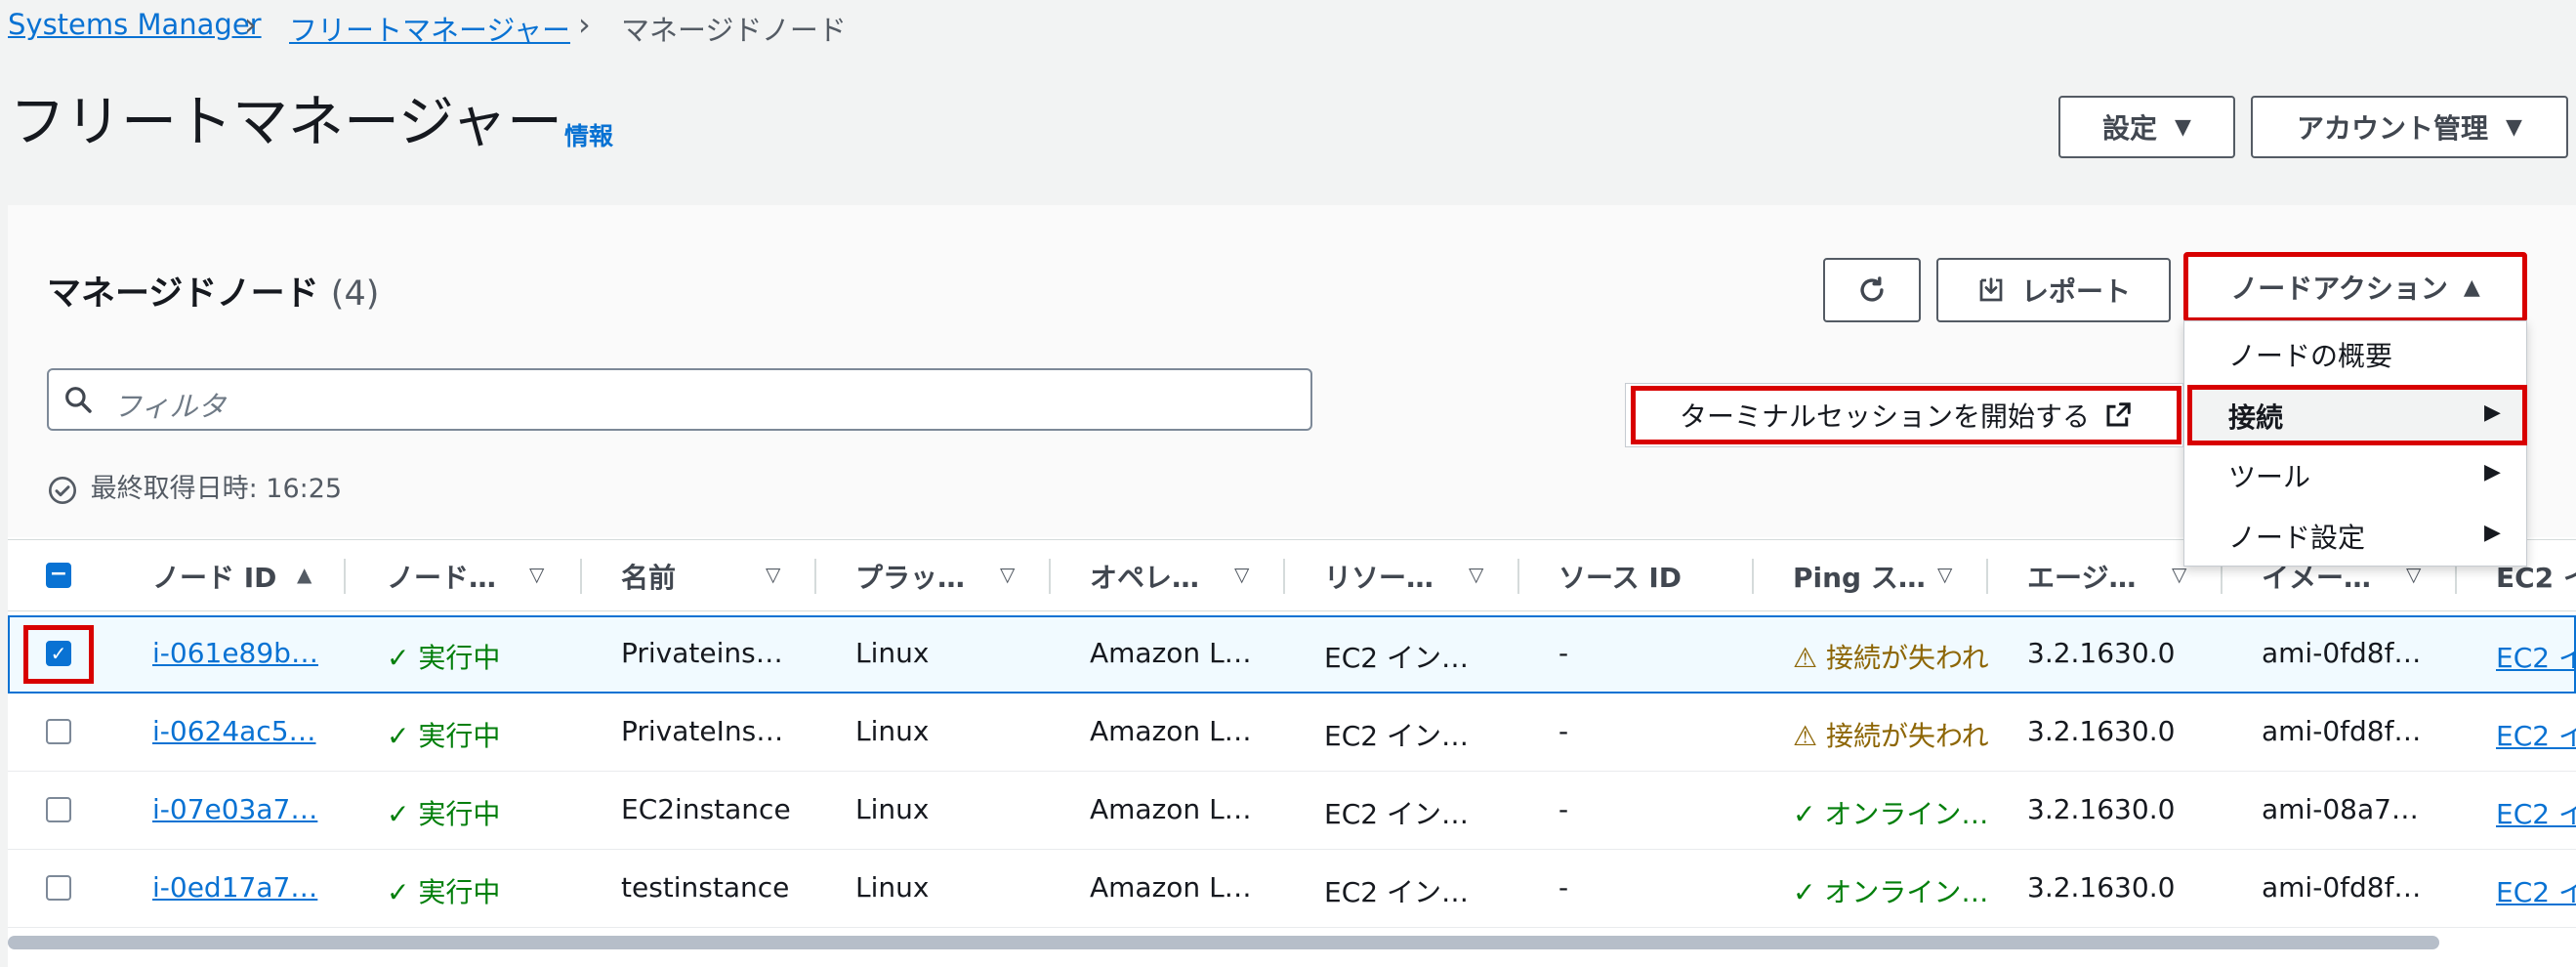  What do you see at coordinates (588, 134) in the screenshot?
I see `info-link: 情報` at bounding box center [588, 134].